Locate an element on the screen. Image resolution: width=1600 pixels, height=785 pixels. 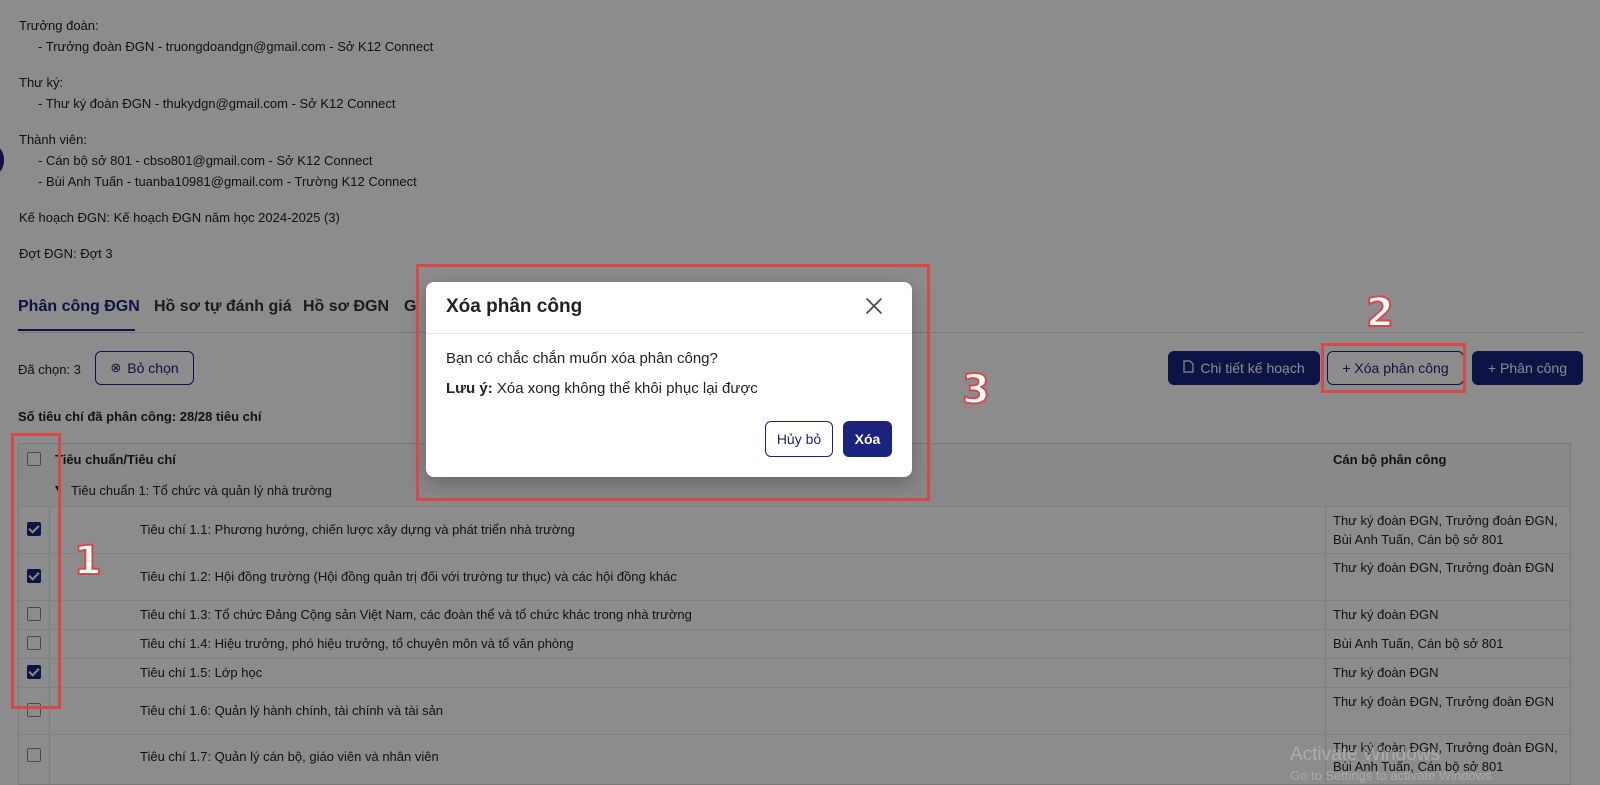
windows-watermark: Activate Windows is located at coordinates (1365, 754).